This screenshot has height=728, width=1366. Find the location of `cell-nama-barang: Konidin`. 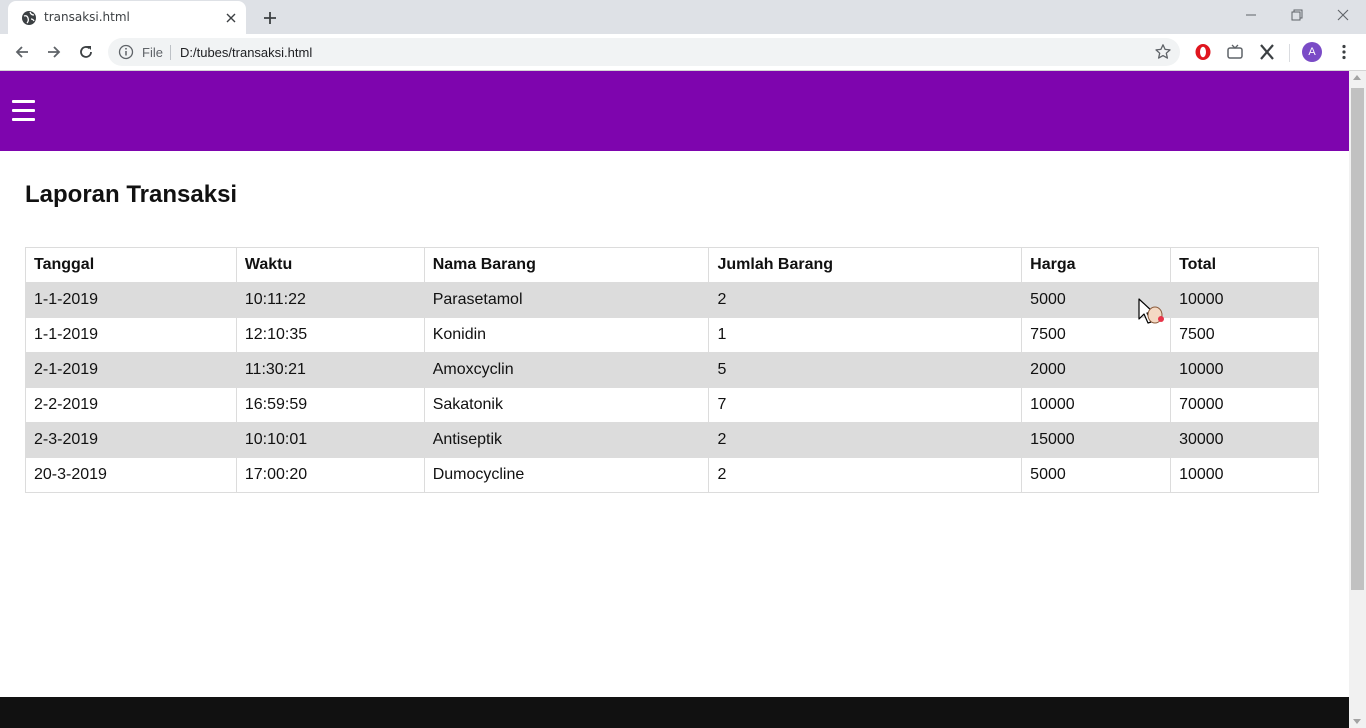

cell-nama-barang: Konidin is located at coordinates (566, 335).